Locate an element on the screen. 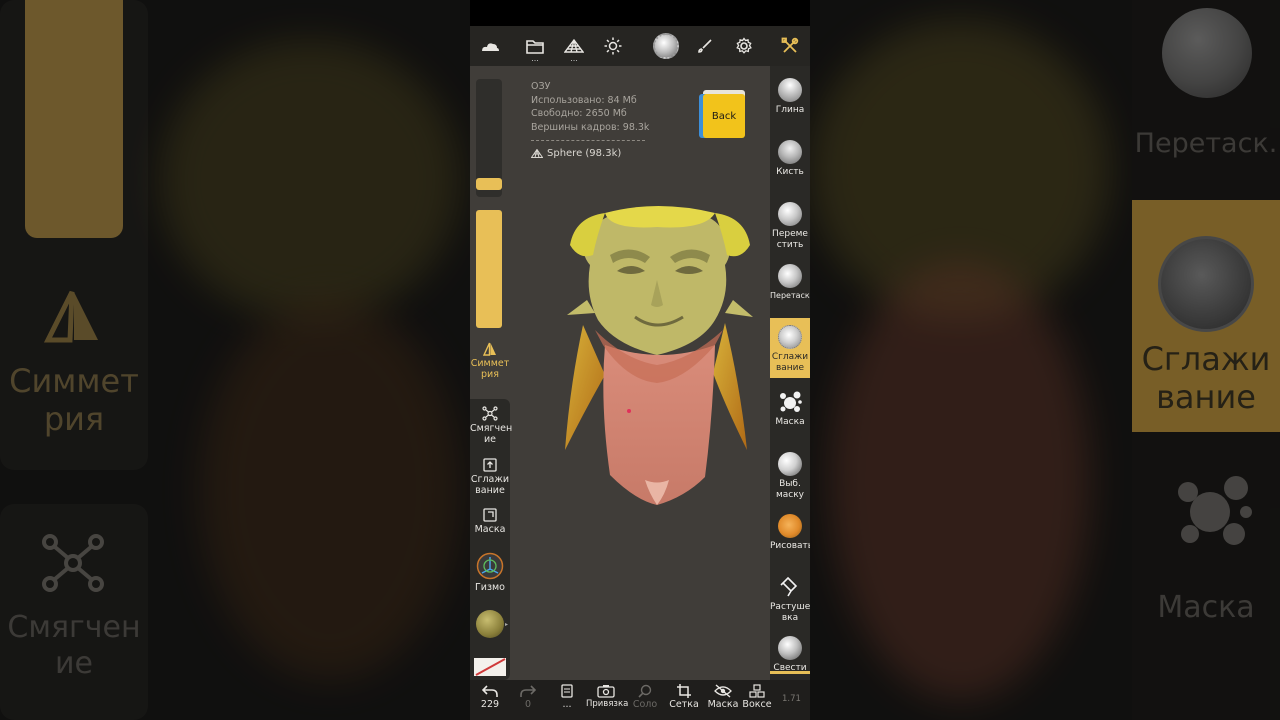 The width and height of the screenshot is (1280, 720). smooth-brush-button: Сглажи вание is located at coordinates (790, 348).